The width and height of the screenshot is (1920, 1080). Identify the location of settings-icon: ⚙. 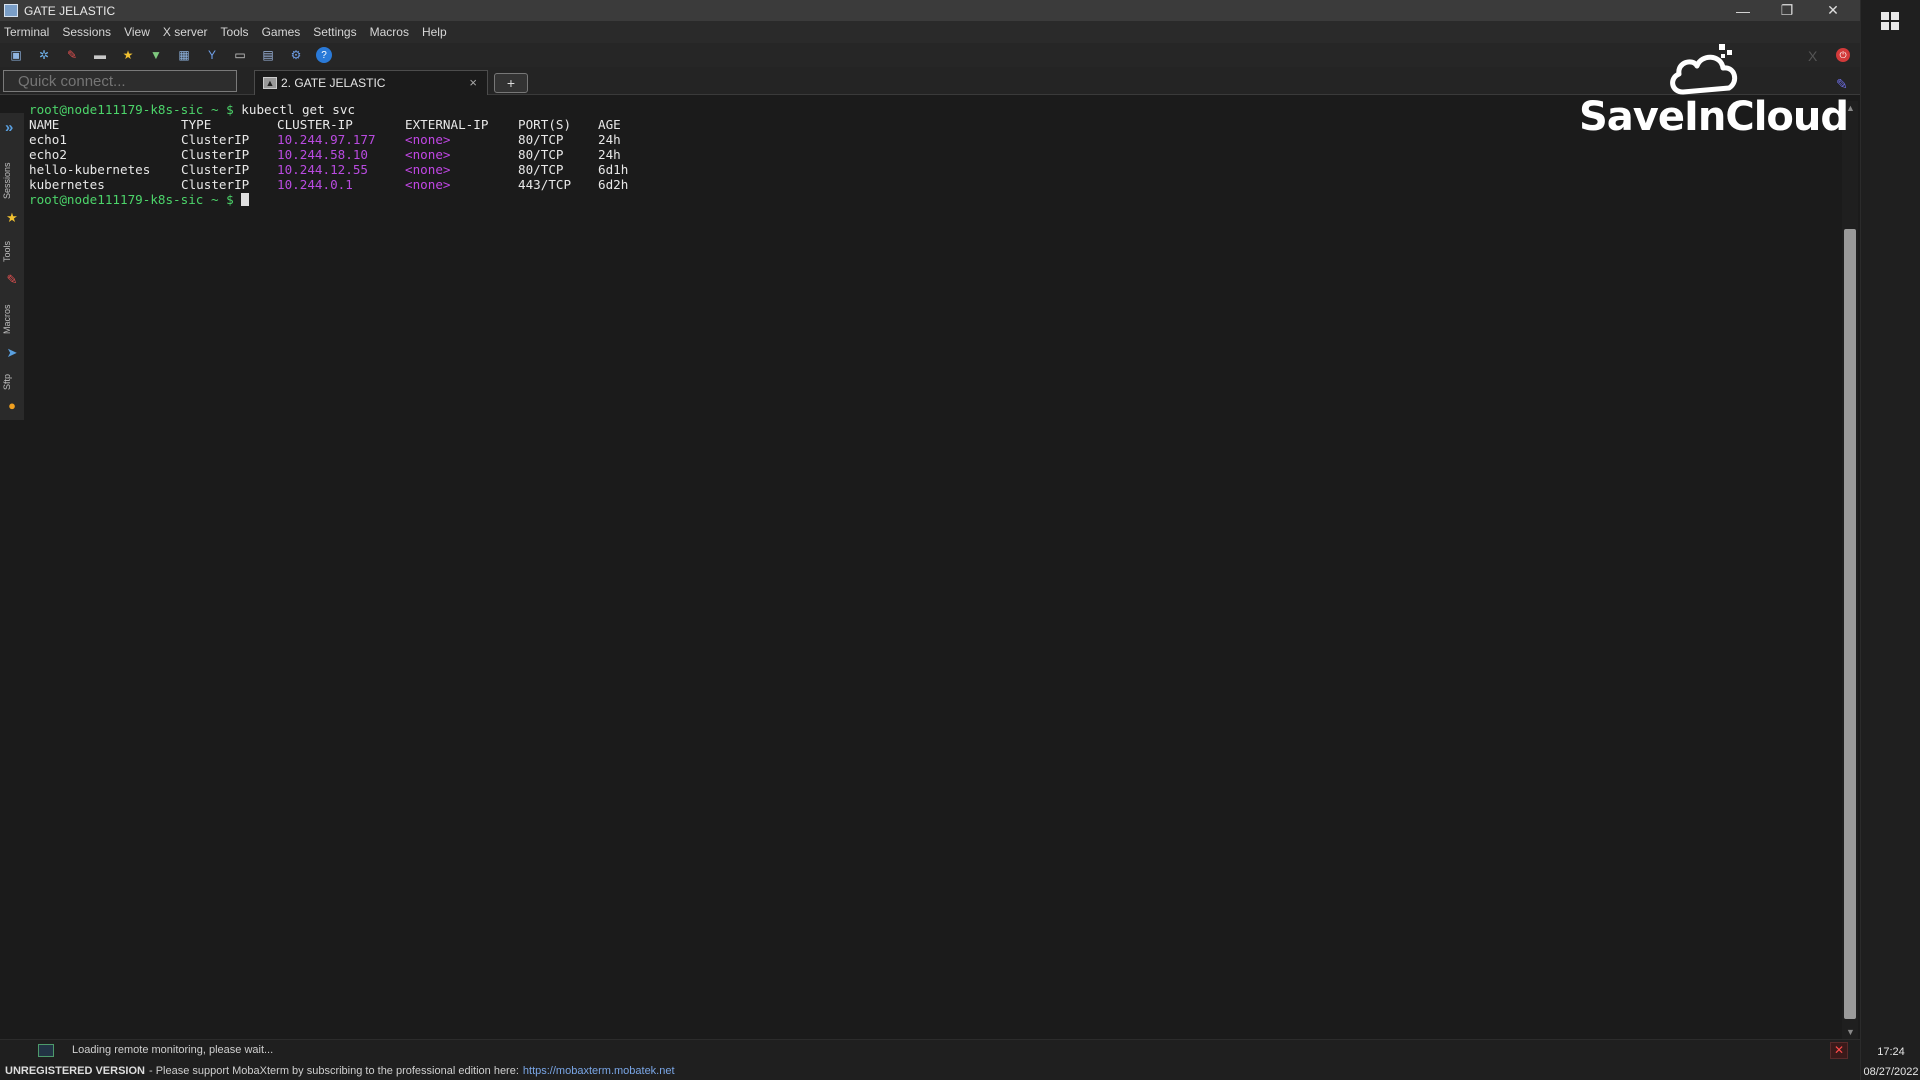
(296, 55).